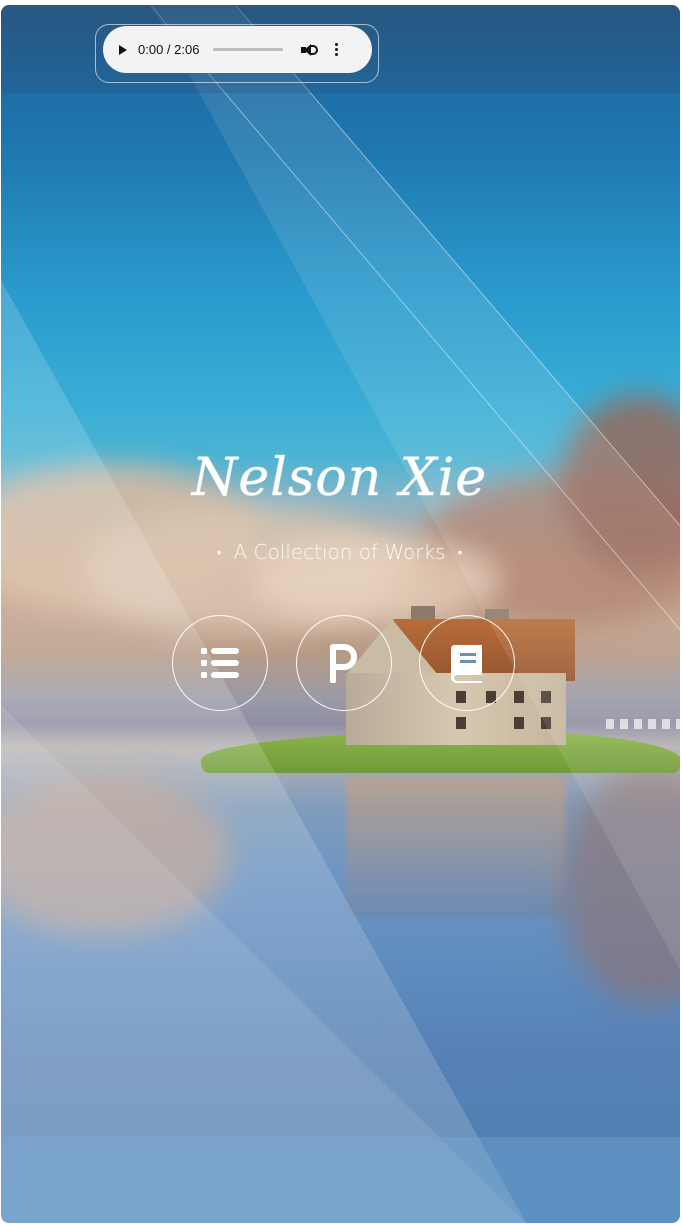 This screenshot has width=682, height=1224. Describe the element at coordinates (123, 49) in the screenshot. I see `play-icon` at that location.